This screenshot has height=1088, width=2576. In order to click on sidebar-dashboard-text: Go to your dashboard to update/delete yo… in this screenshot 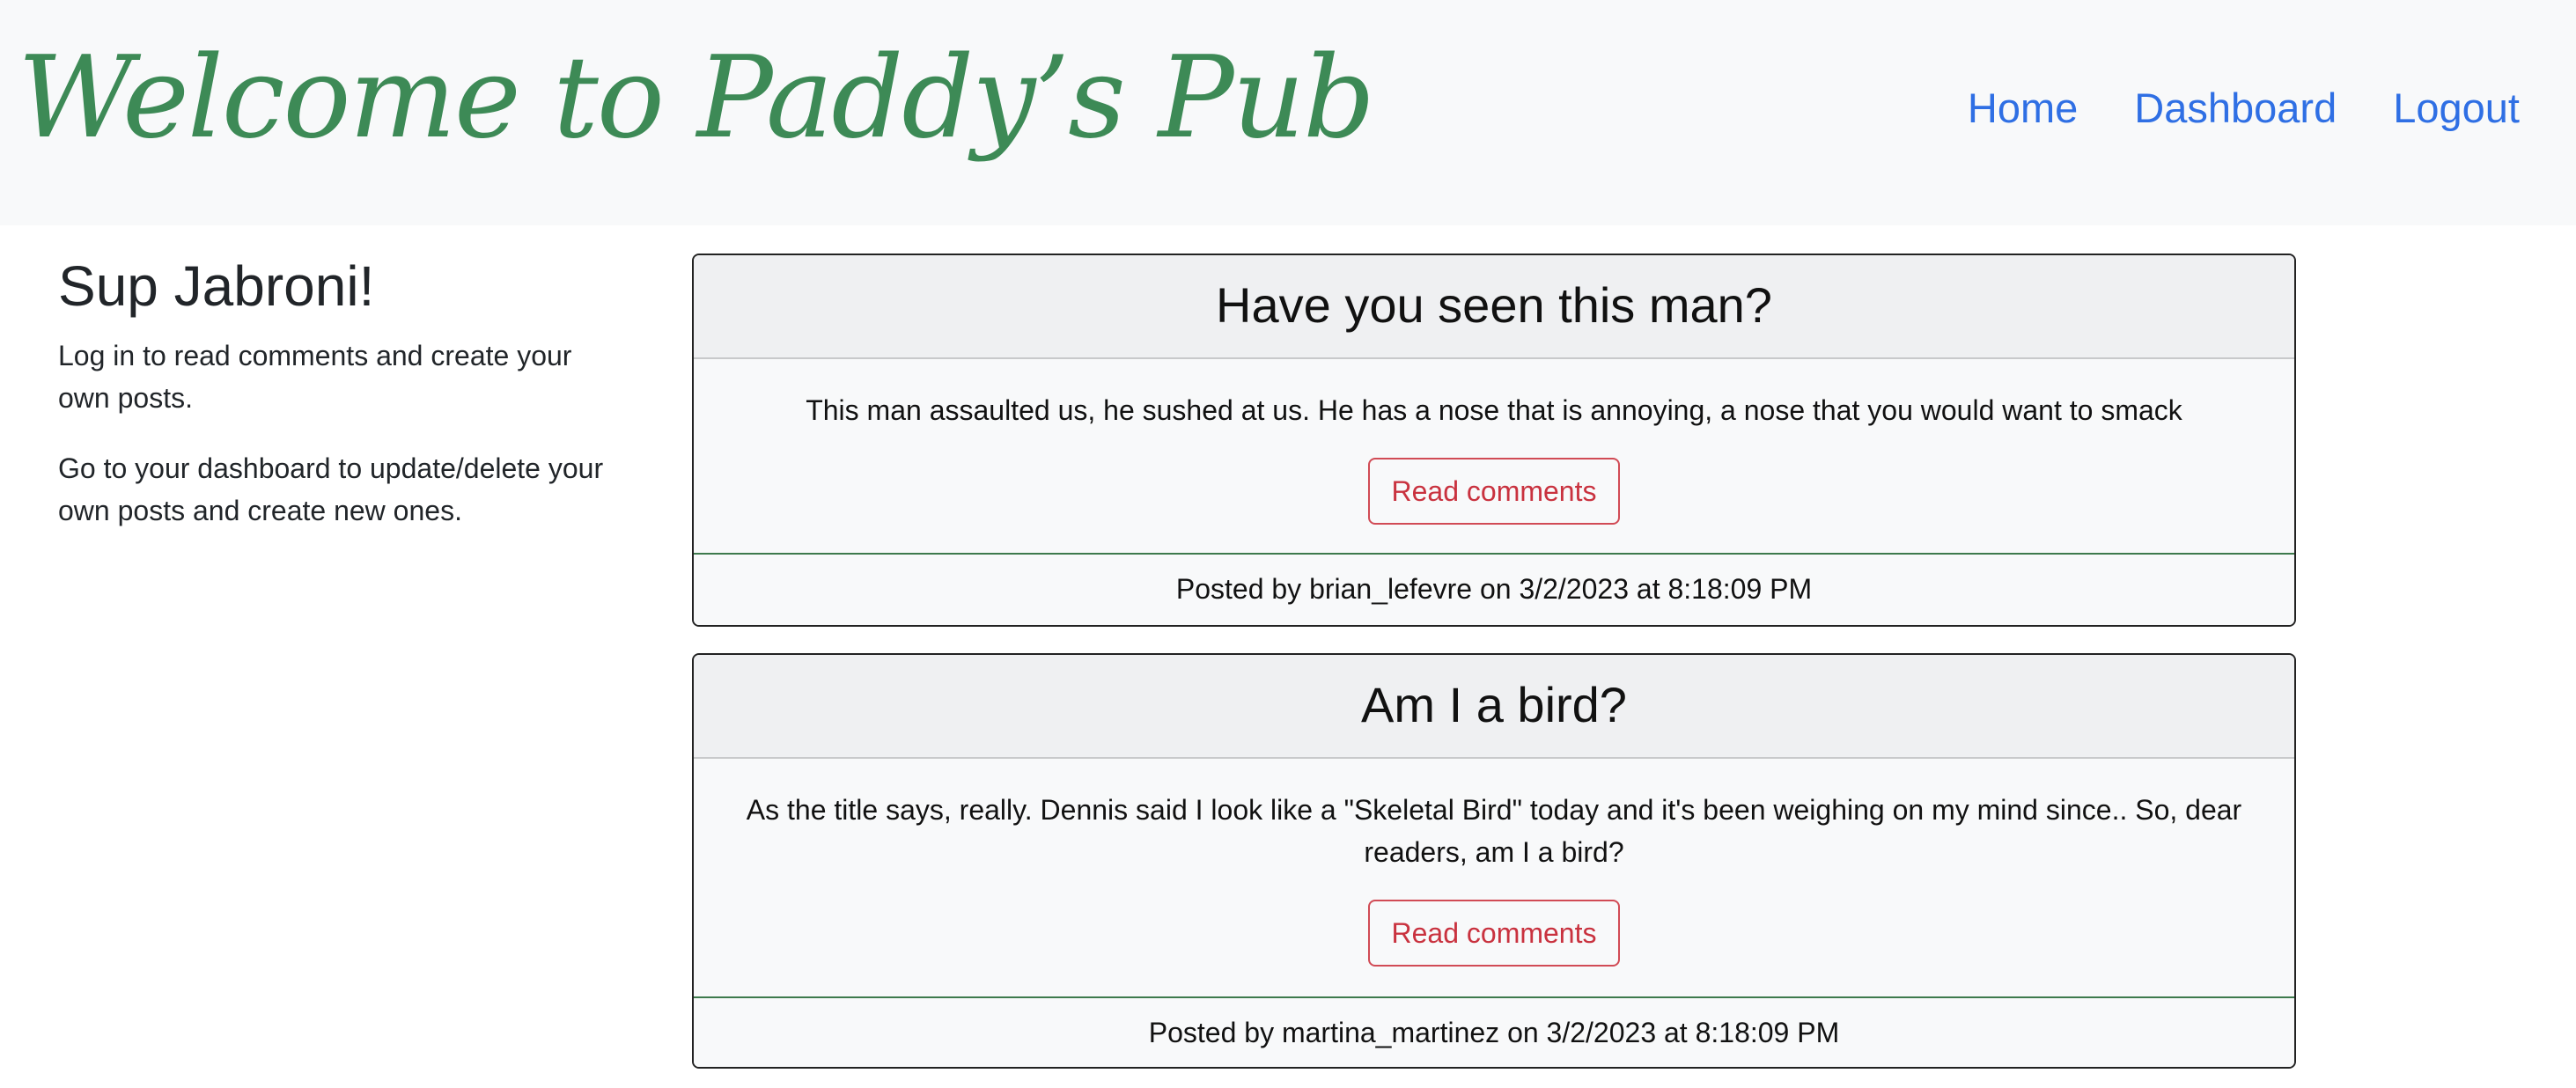, I will do `click(331, 489)`.